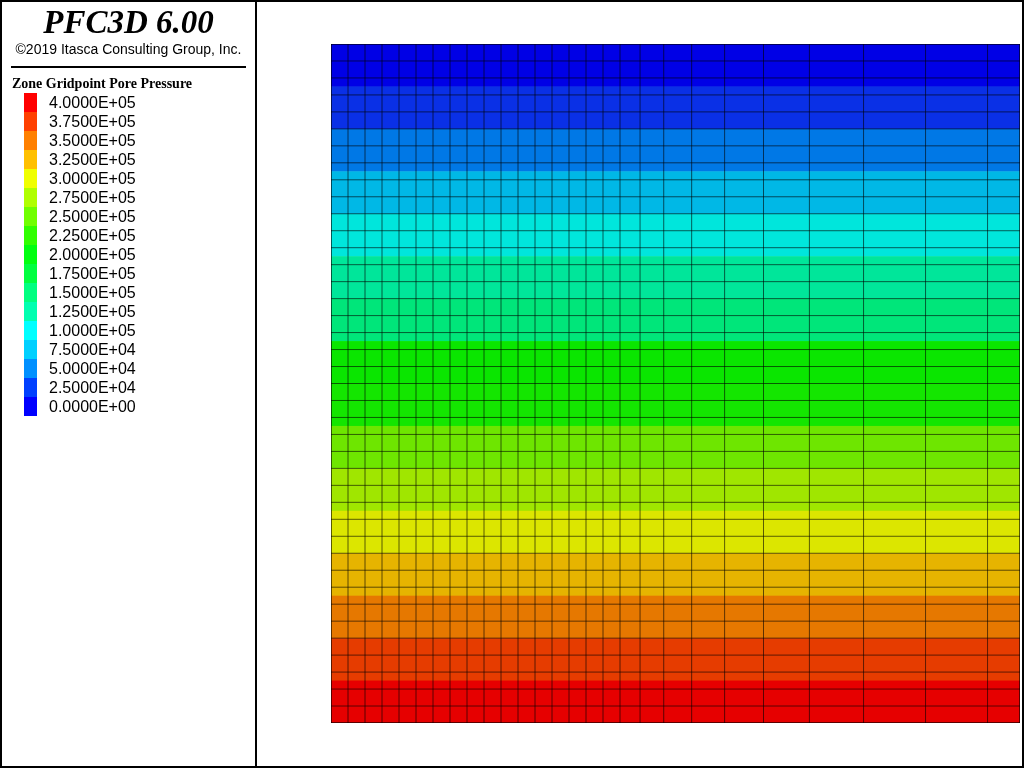  I want to click on legend-label: 3.2500E+05, so click(92, 159).